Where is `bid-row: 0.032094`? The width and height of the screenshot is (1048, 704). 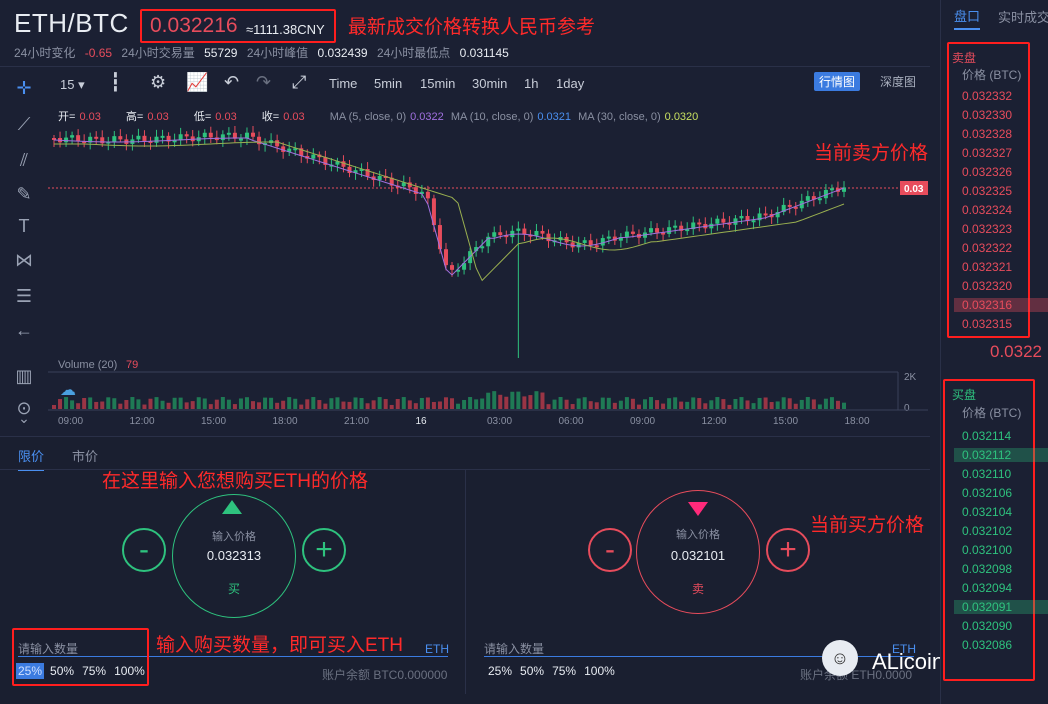 bid-row: 0.032094 is located at coordinates (987, 588).